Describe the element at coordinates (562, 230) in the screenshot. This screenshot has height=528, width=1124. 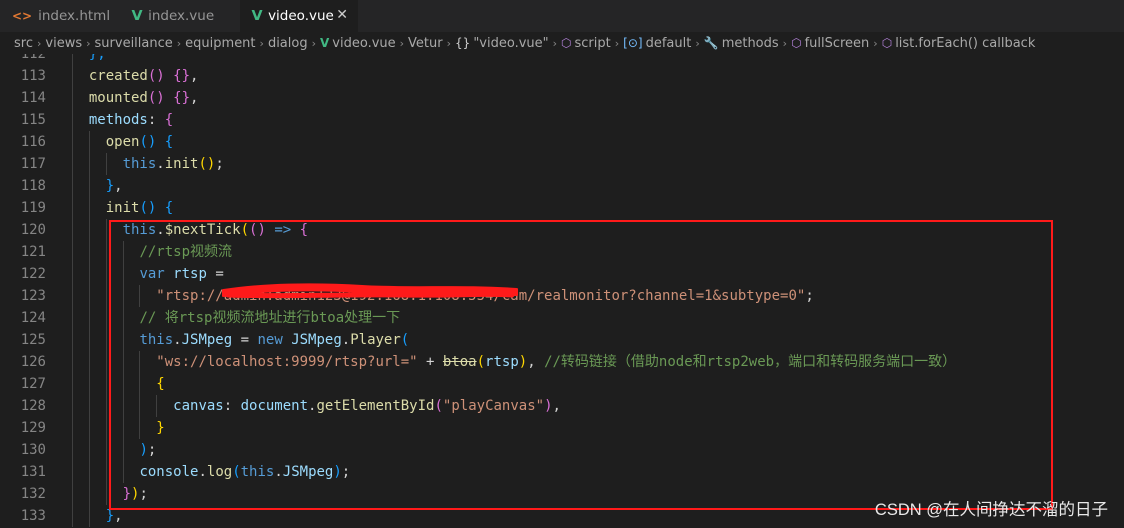
I see `code-line: 120 this.$nextTick(() => {` at that location.